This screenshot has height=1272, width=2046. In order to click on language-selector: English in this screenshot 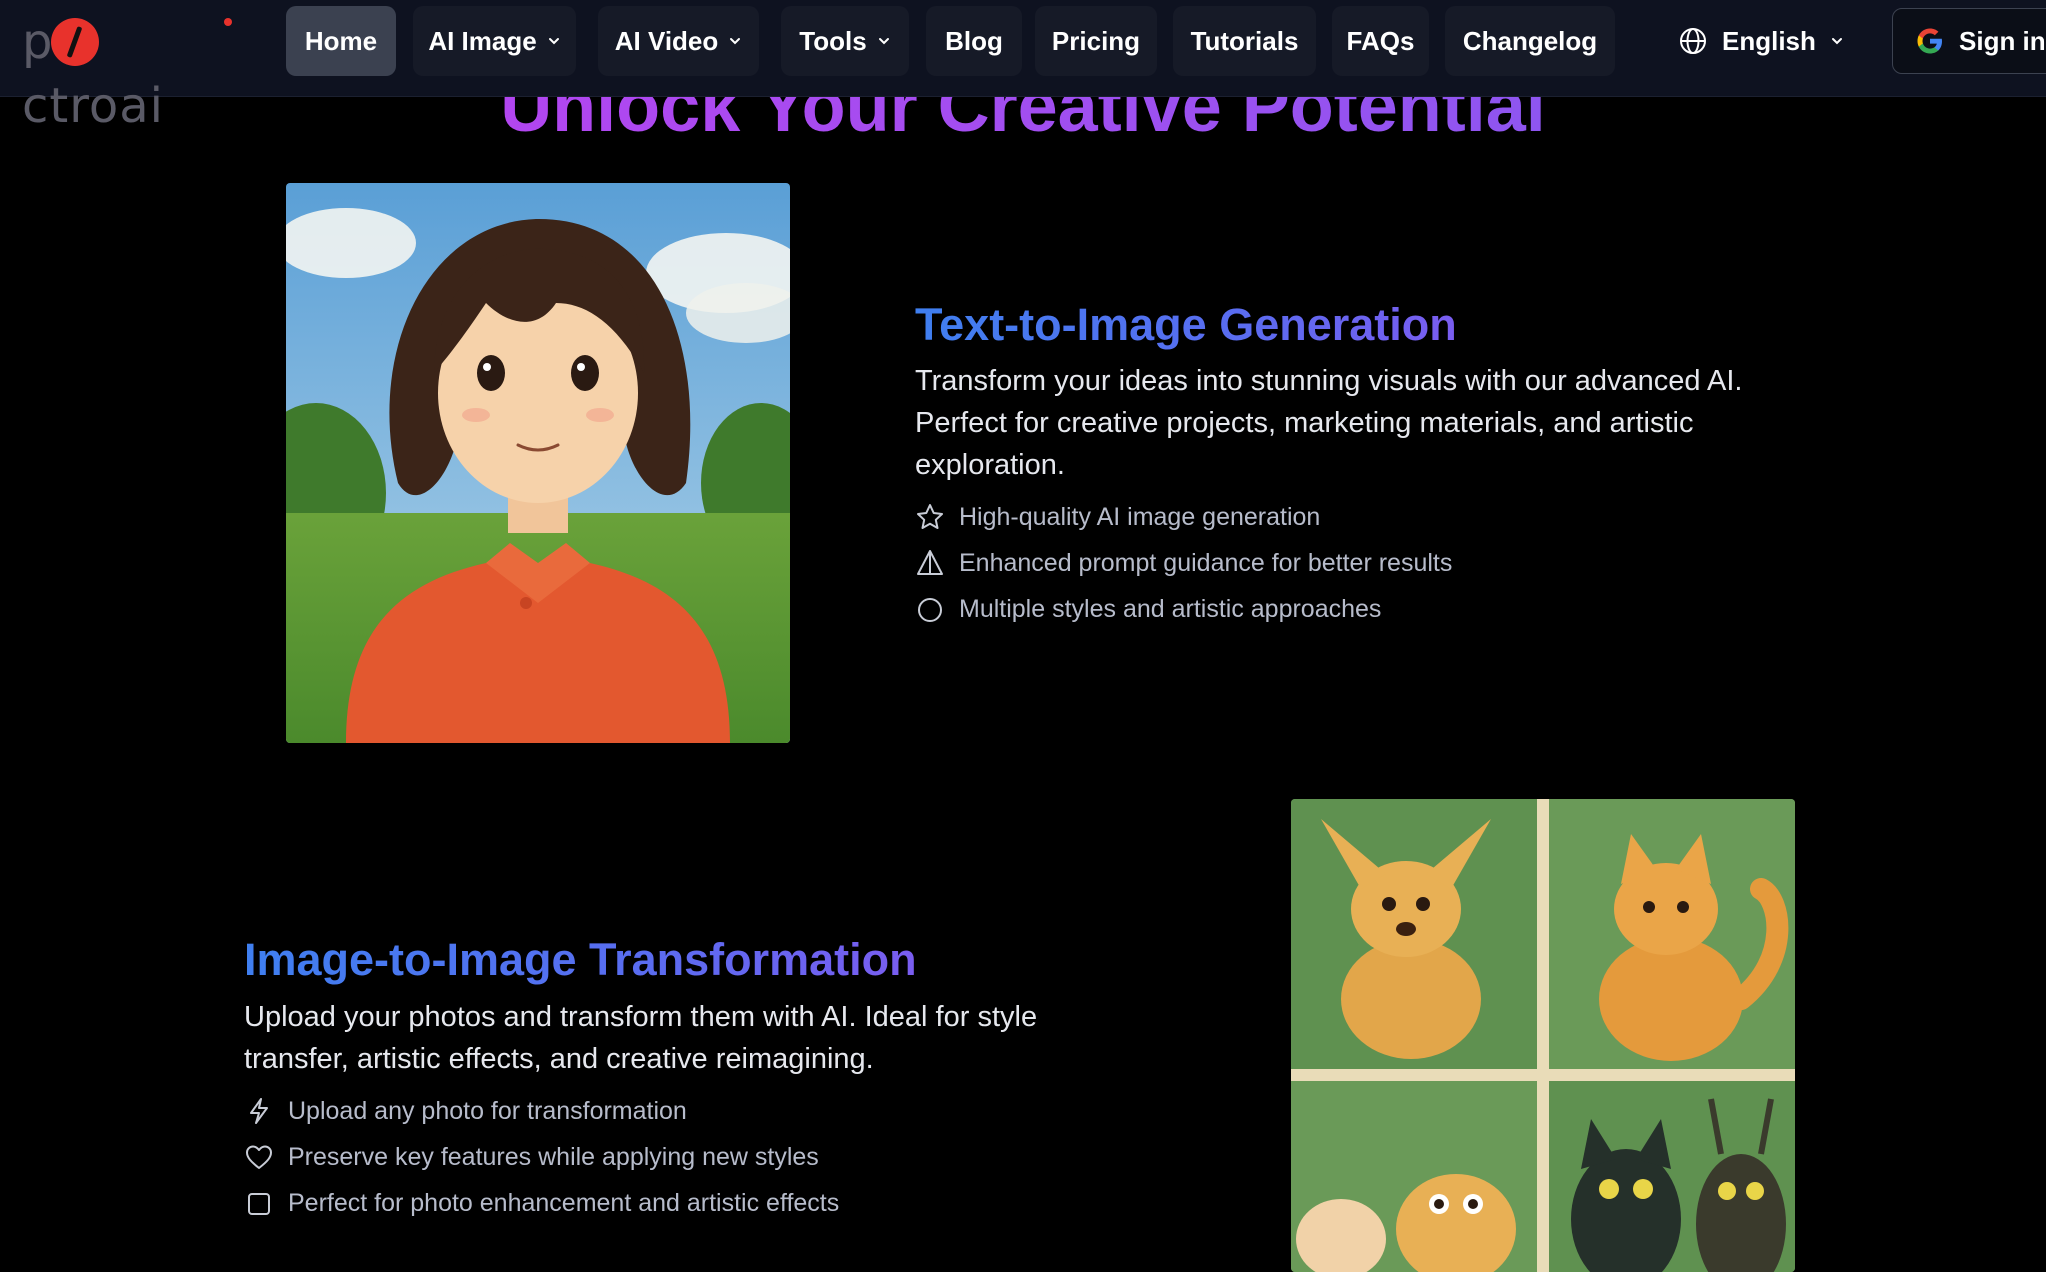, I will do `click(1787, 41)`.